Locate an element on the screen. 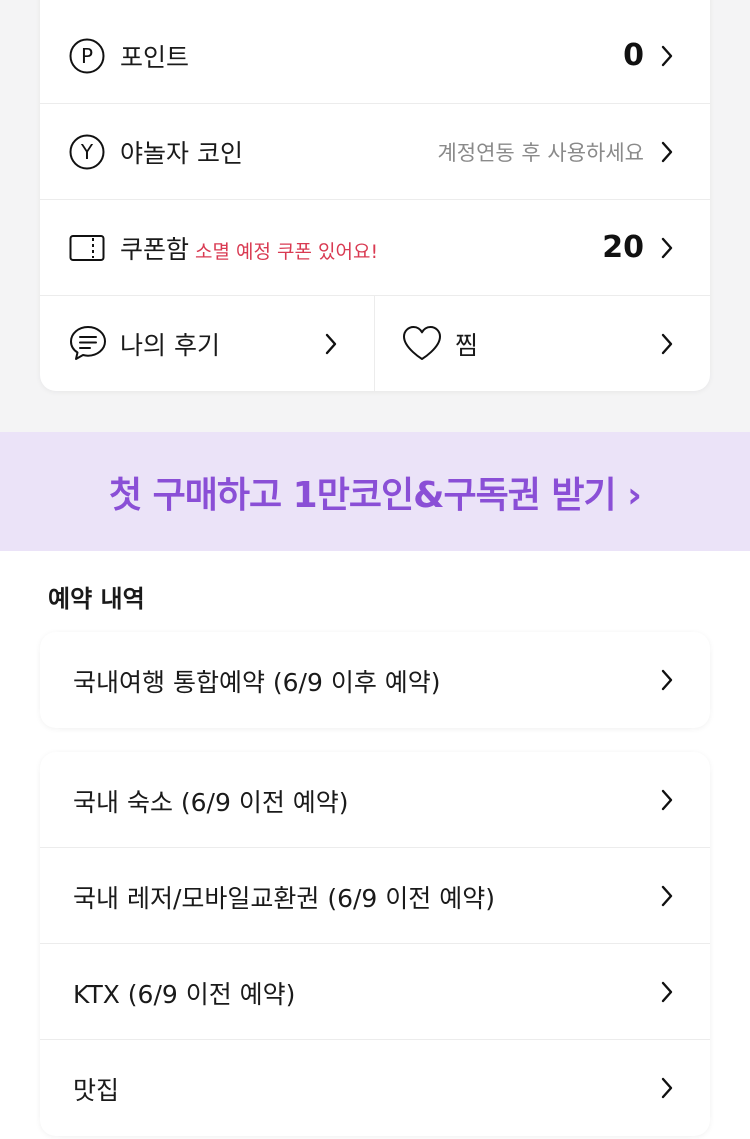  y-circle-icon: Y is located at coordinates (87, 152).